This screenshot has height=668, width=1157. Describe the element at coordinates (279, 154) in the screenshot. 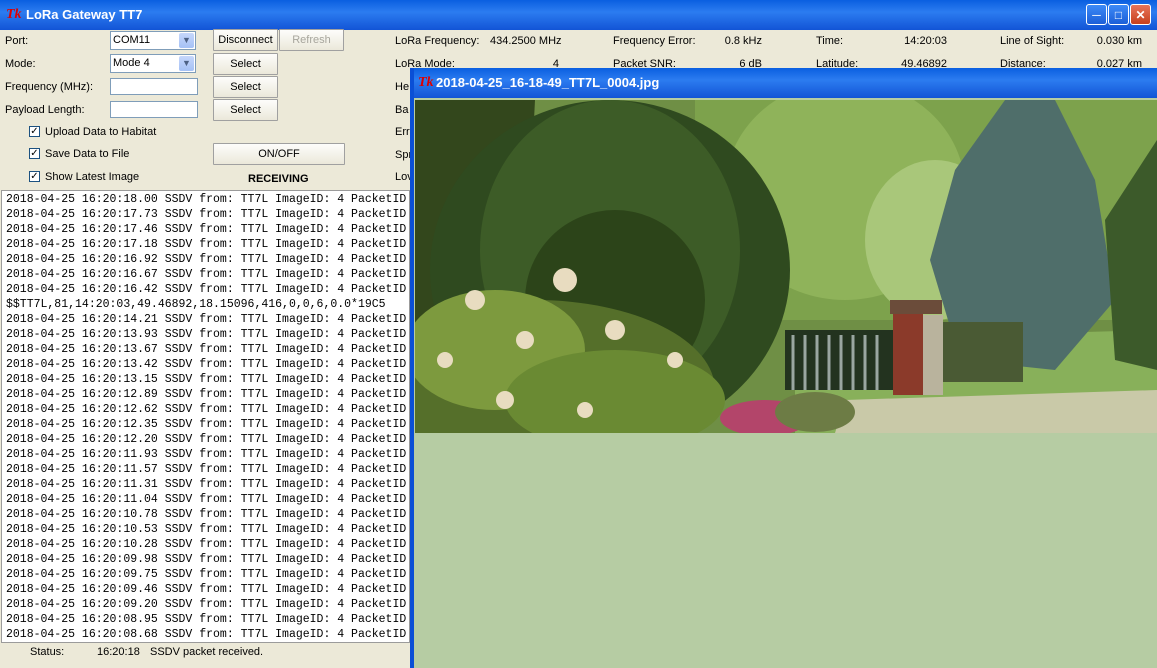

I see `on-off-button: ON/OFF` at that location.